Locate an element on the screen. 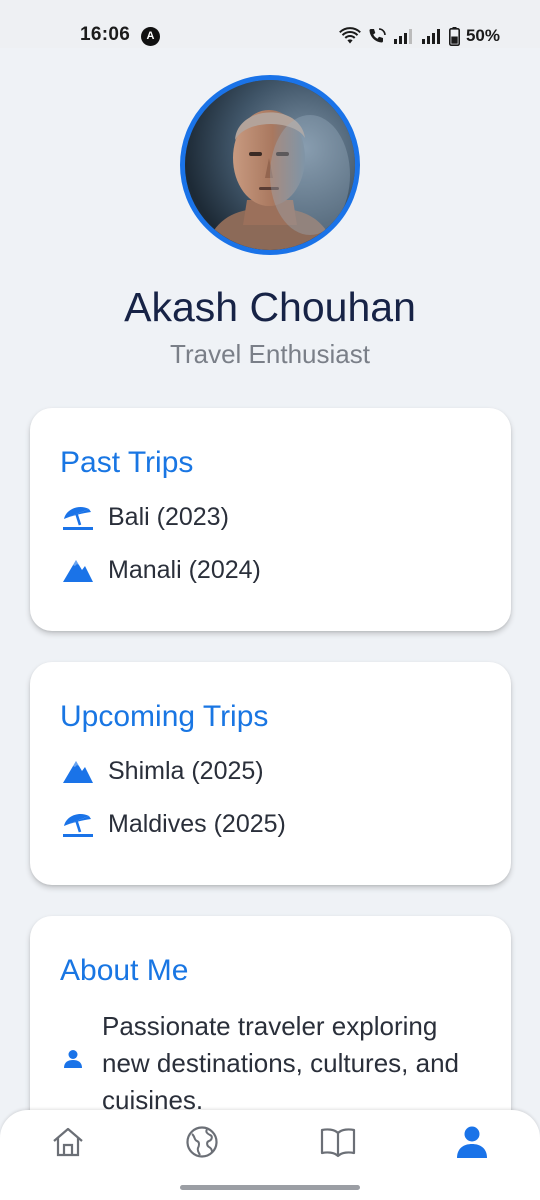 This screenshot has width=540, height=1200. trip-label: Maldives (2025) is located at coordinates (197, 823).